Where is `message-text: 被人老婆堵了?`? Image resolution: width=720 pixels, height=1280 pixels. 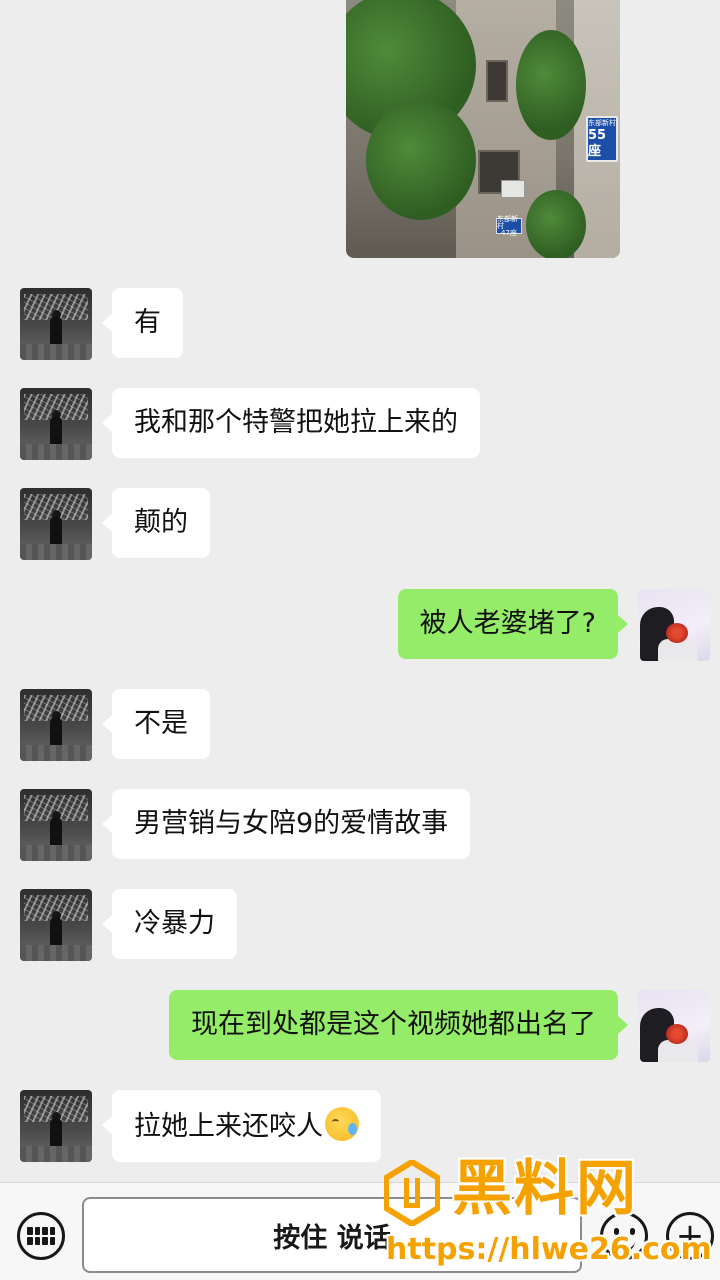
message-text: 被人老婆堵了? is located at coordinates (507, 623).